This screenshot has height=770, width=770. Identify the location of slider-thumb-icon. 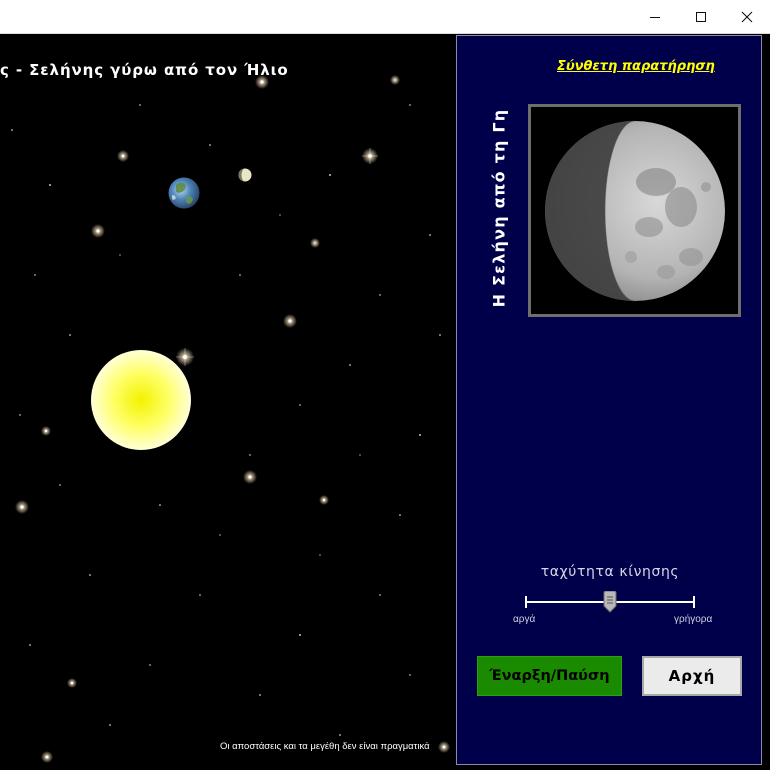
(610, 601).